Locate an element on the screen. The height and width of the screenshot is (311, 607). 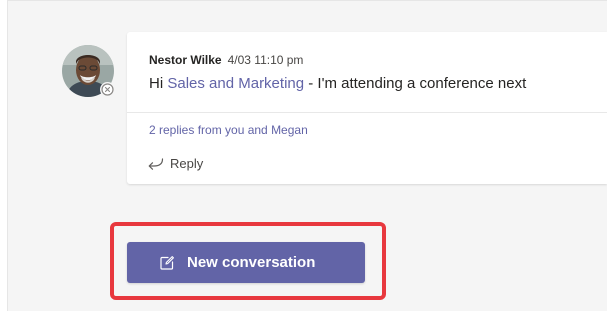
message-header: Nestor Wilke 4/03 11:10 pm is located at coordinates (226, 60).